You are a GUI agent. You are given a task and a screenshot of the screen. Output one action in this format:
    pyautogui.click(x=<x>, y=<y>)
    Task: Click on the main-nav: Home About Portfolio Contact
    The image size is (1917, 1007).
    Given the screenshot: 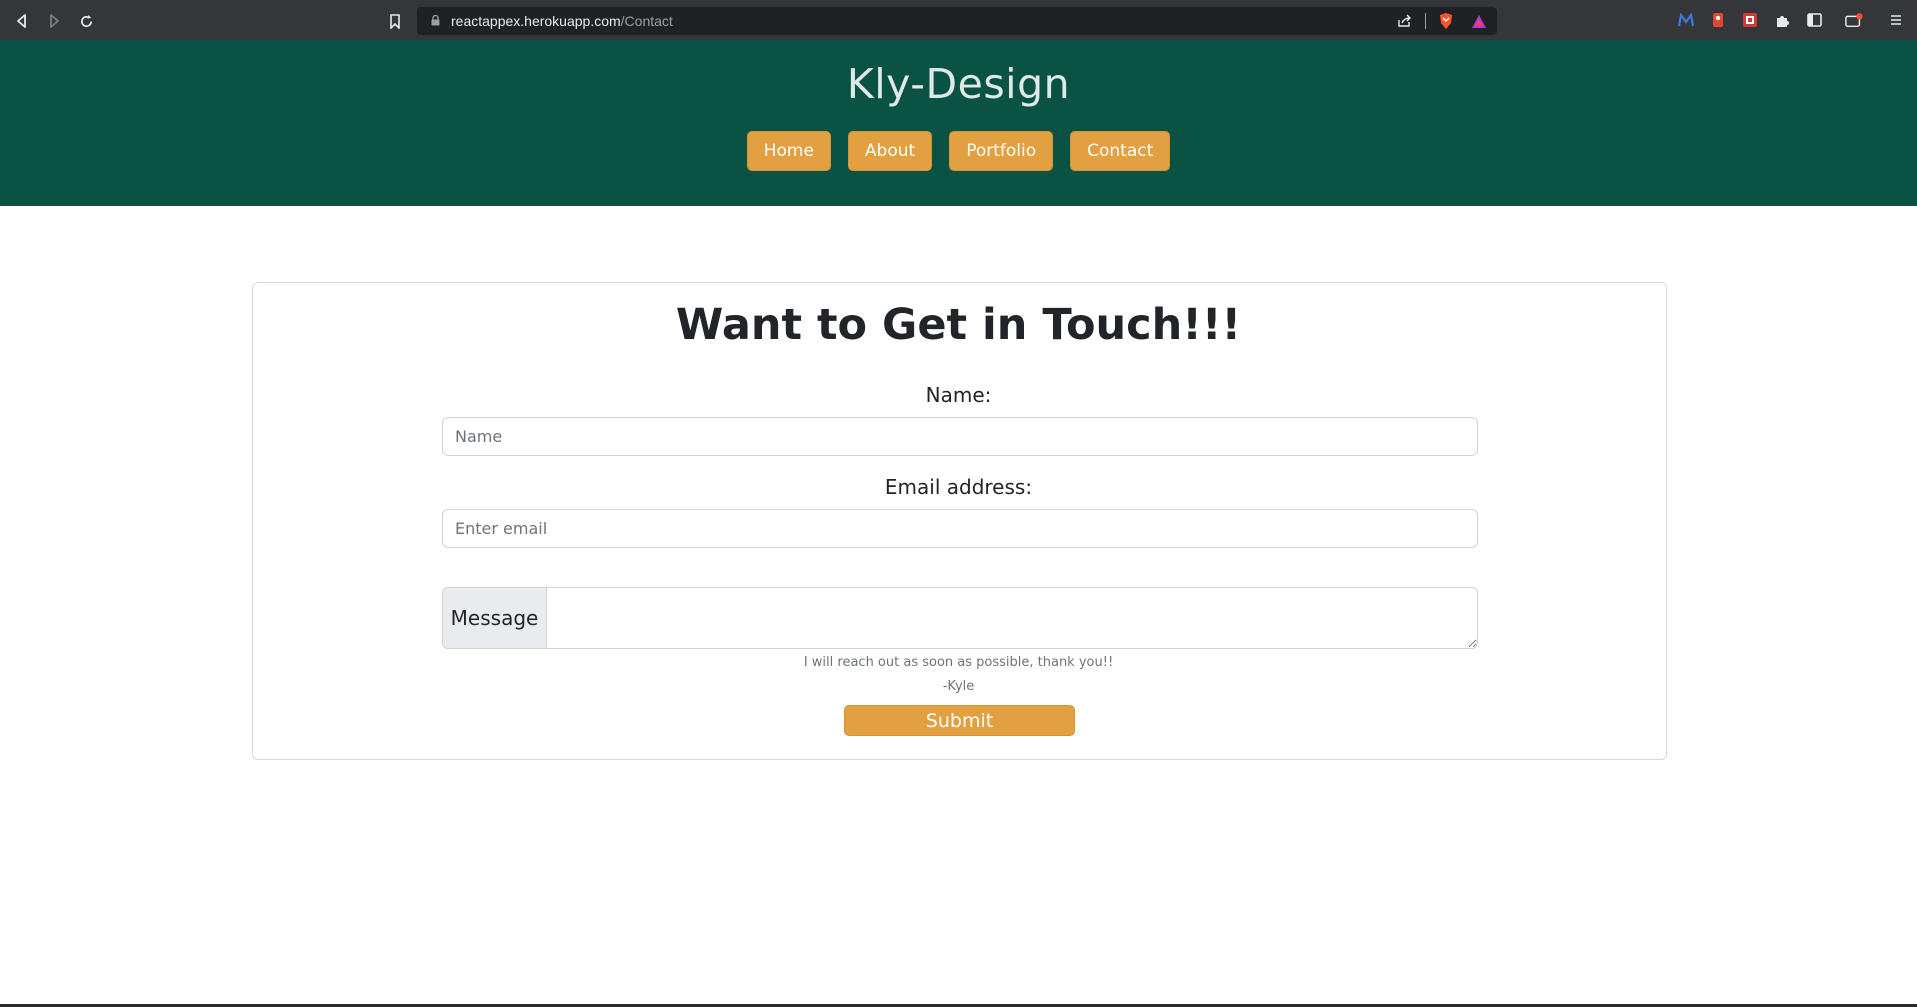 What is the action you would take?
    pyautogui.click(x=958, y=151)
    